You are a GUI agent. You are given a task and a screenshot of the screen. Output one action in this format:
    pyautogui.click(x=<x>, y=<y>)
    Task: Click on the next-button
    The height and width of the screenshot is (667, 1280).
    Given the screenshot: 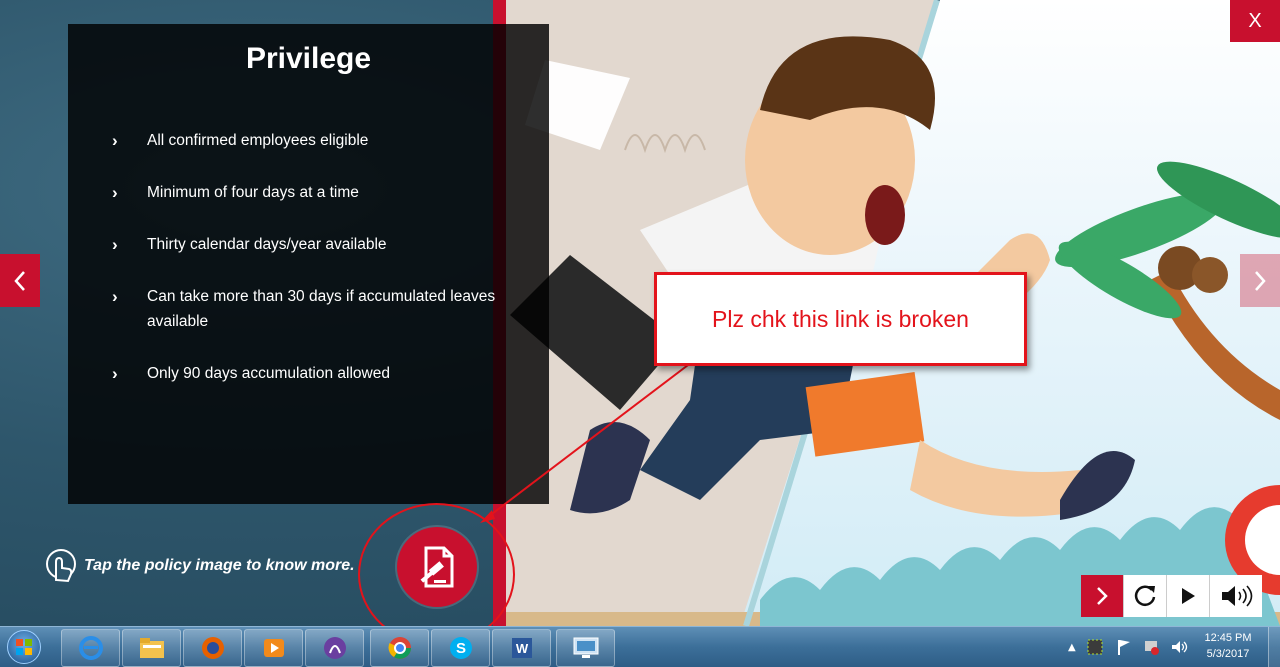 What is the action you would take?
    pyautogui.click(x=1102, y=596)
    